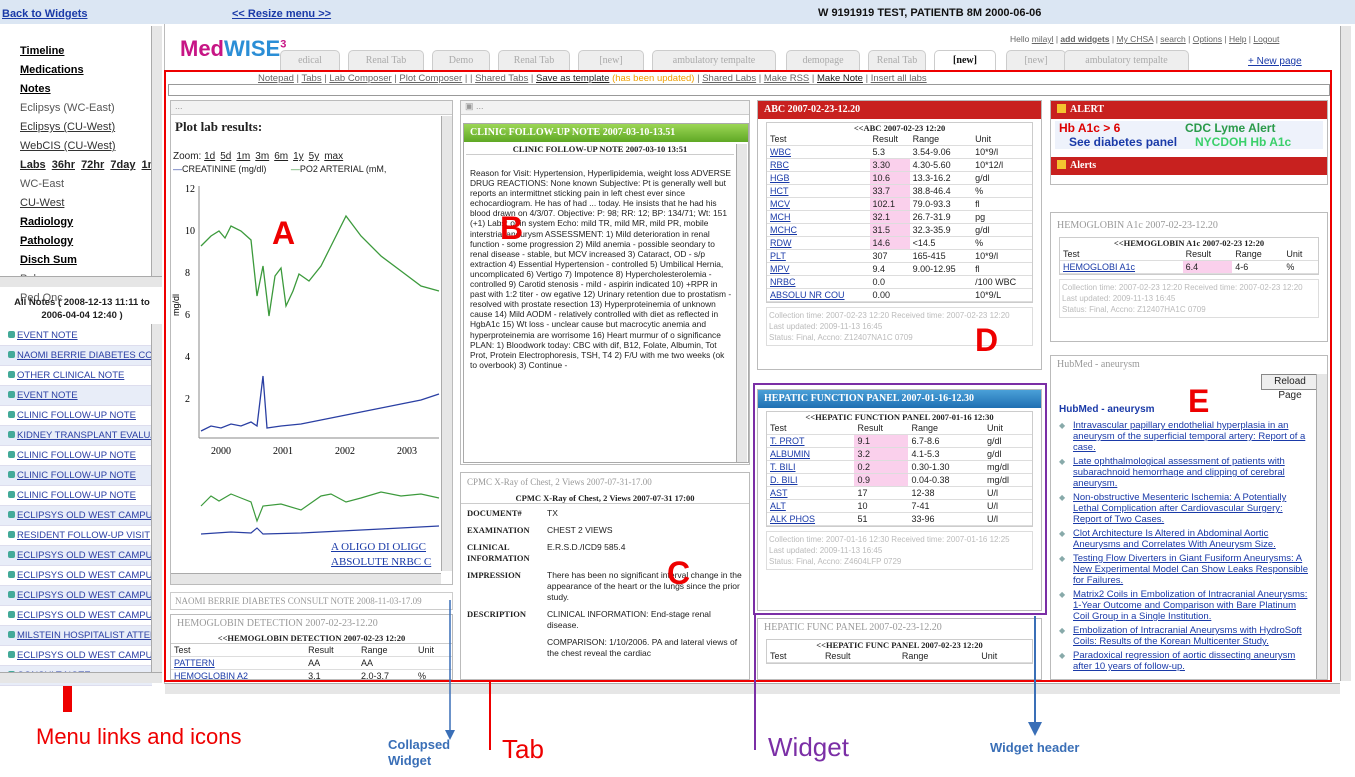 This screenshot has width=1355, height=777. I want to click on zoom-6m: 6m, so click(281, 156).